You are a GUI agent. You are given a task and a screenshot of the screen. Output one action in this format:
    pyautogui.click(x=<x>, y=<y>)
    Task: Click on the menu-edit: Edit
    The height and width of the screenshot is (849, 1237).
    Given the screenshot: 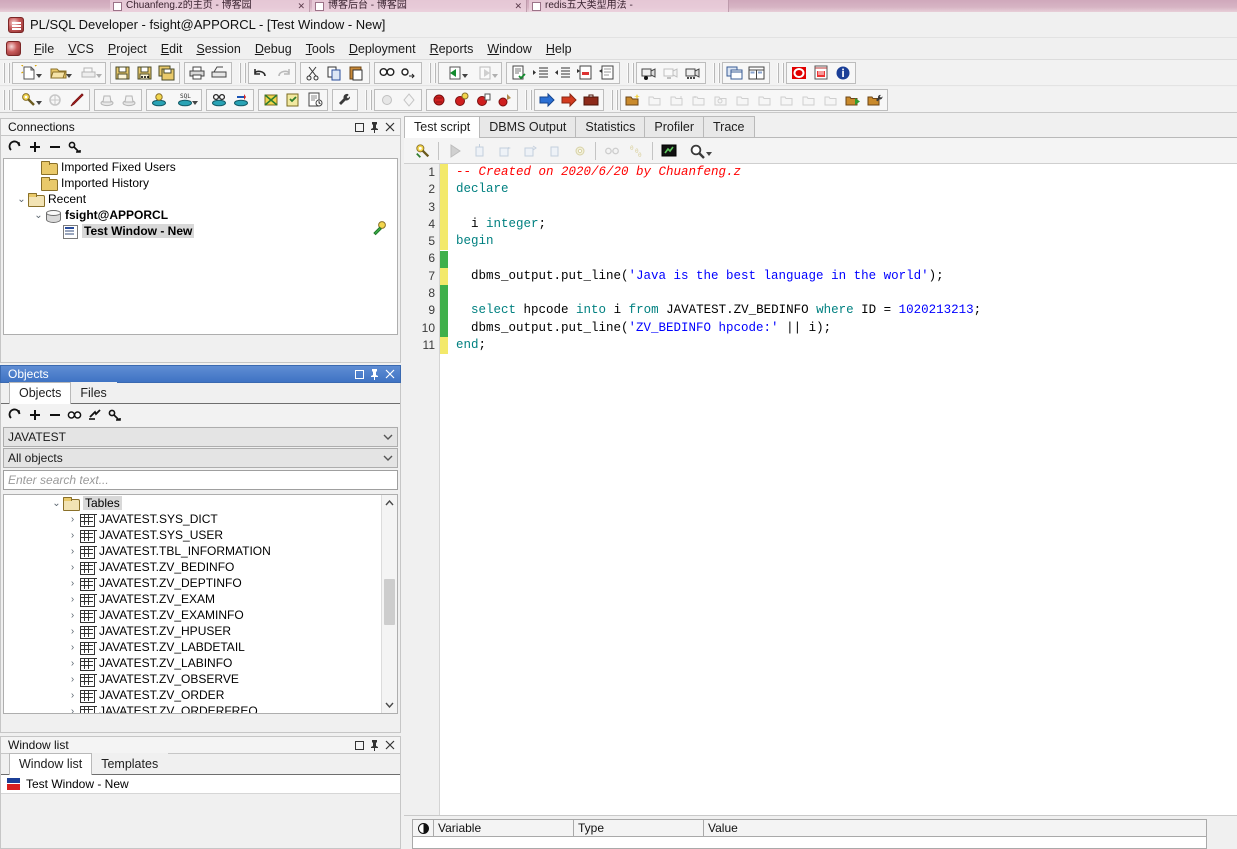 What is the action you would take?
    pyautogui.click(x=172, y=49)
    